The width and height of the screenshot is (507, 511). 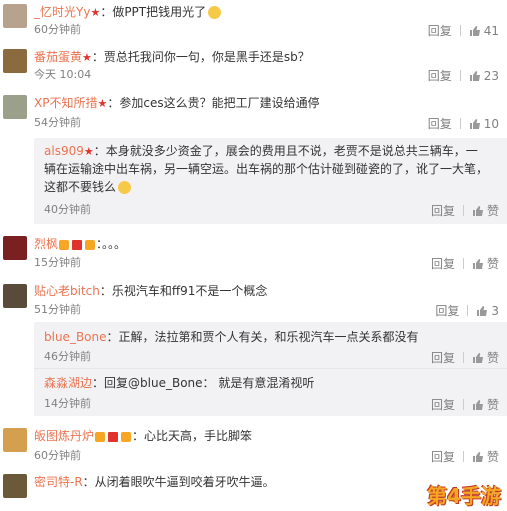 What do you see at coordinates (215, 12) in the screenshot?
I see `emoji-icon` at bounding box center [215, 12].